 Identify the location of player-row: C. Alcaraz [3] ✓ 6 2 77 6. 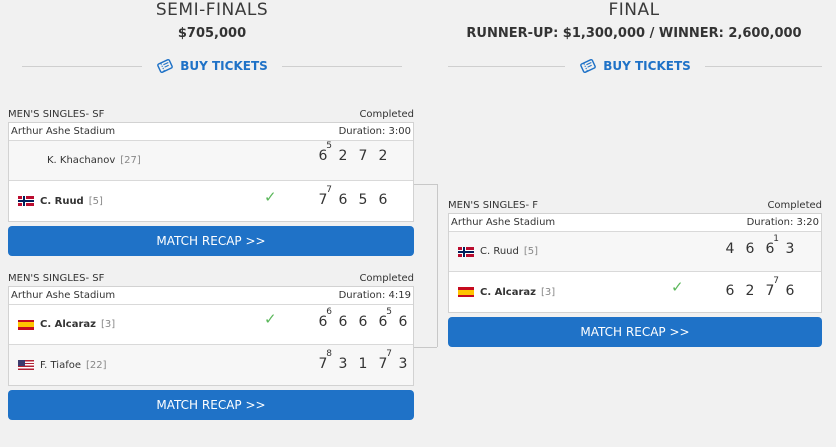
(635, 292).